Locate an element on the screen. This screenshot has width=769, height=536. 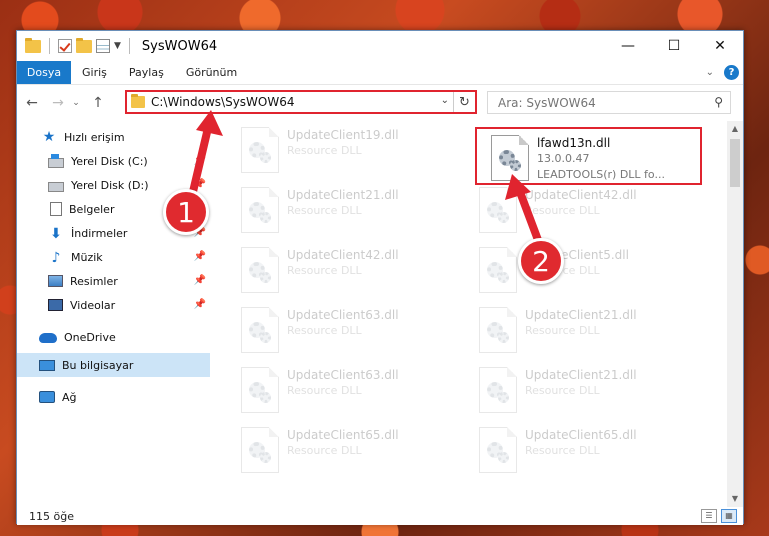
window-title: SysWOW64 is located at coordinates (179, 46).